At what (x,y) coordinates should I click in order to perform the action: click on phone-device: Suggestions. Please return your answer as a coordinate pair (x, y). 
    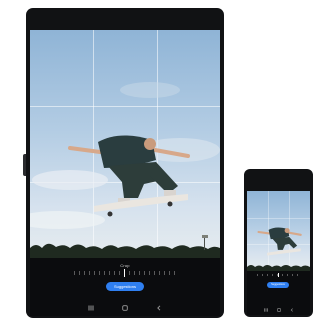
    Looking at the image, I should click on (278, 243).